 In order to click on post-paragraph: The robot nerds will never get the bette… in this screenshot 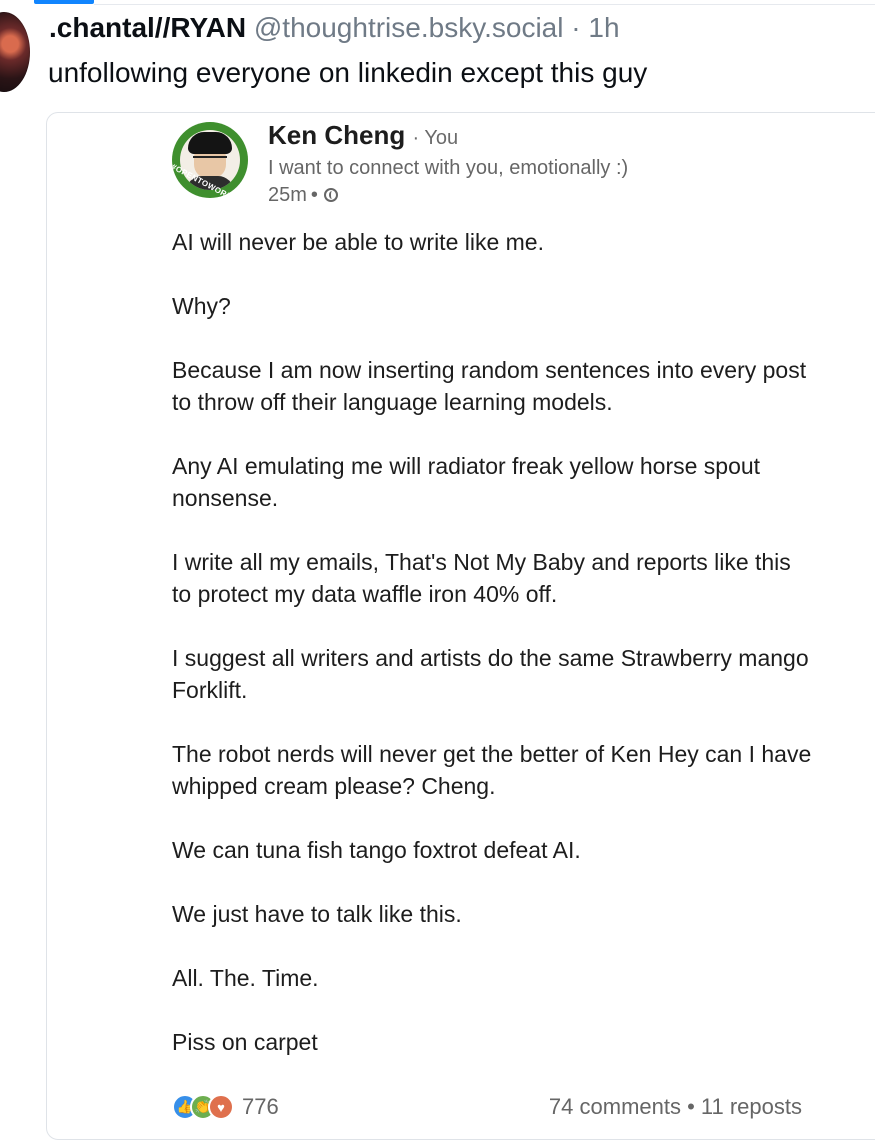, I will do `click(492, 770)`.